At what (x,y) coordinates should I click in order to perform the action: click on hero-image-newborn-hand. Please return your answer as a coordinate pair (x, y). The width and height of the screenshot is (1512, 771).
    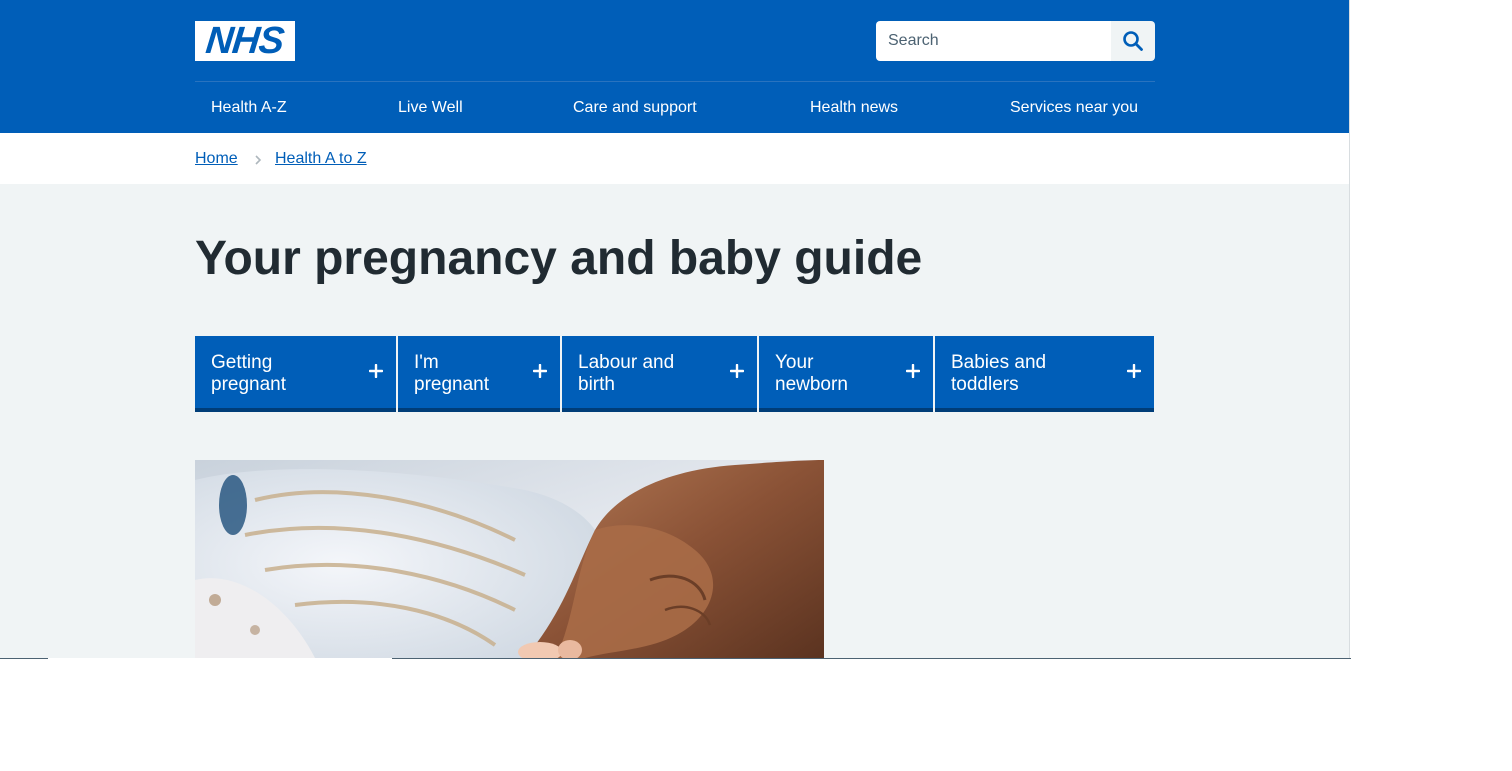
    Looking at the image, I should click on (509, 559).